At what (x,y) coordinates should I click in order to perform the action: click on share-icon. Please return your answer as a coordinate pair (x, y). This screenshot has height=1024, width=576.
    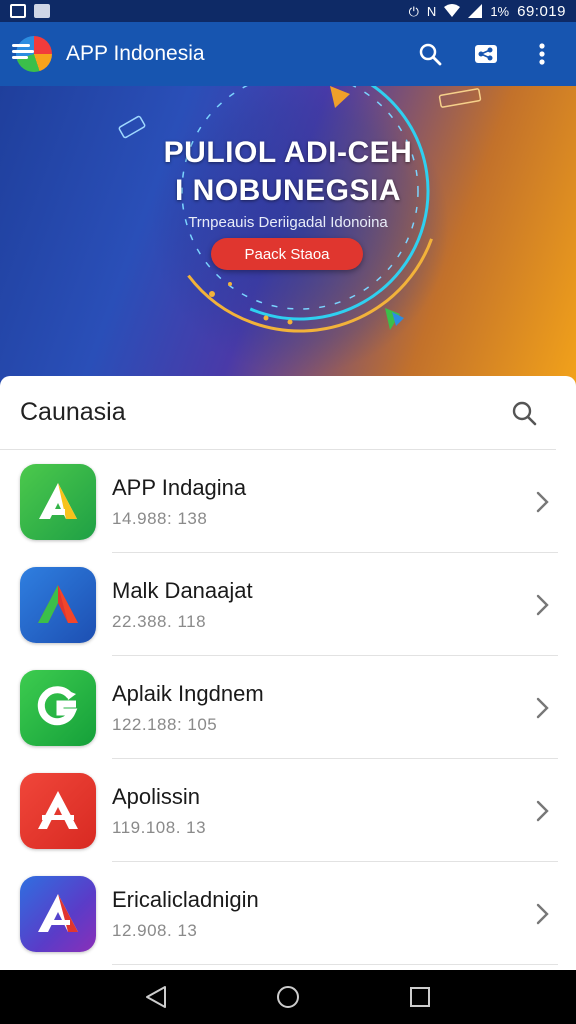
    Looking at the image, I should click on (486, 54).